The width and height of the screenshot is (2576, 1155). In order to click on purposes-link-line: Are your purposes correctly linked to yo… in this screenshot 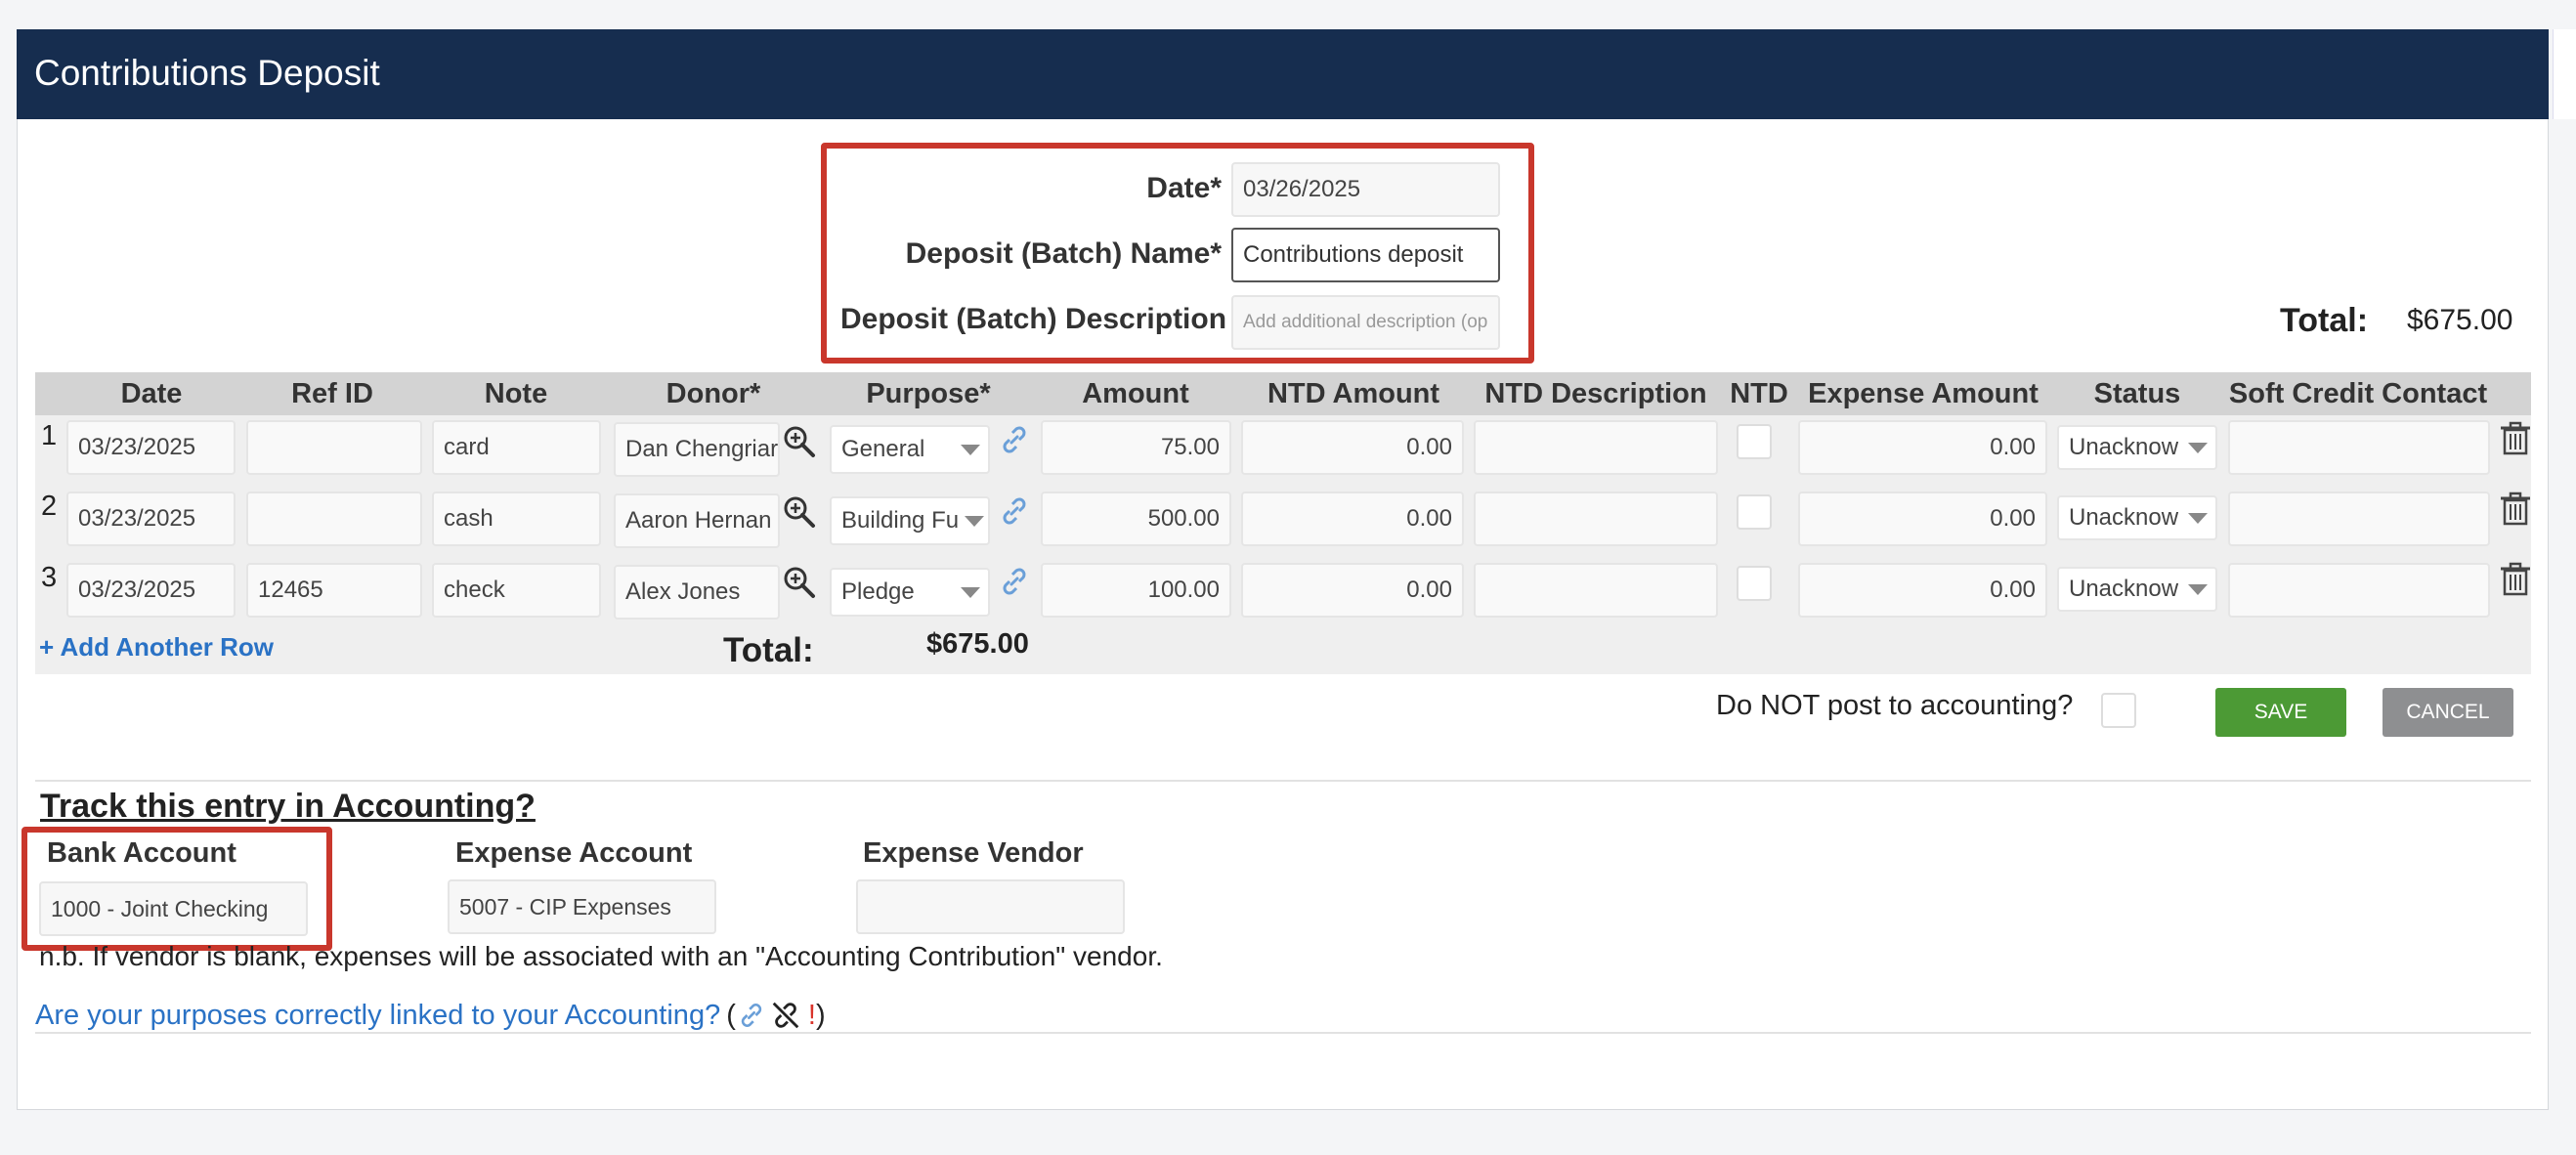, I will do `click(431, 1015)`.